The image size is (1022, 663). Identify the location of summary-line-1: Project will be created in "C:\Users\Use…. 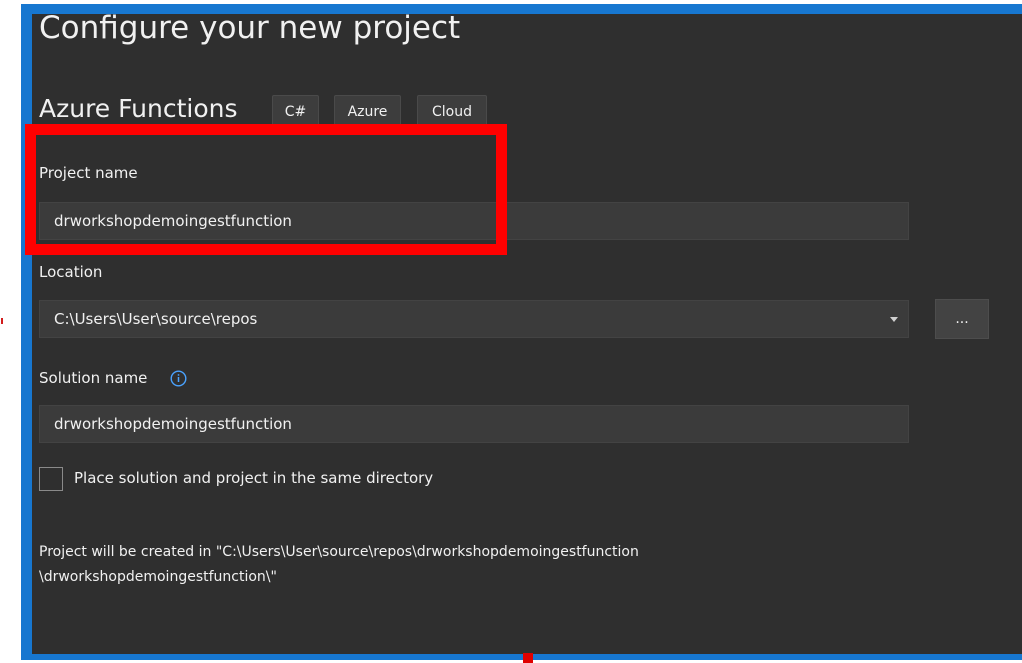
(339, 552).